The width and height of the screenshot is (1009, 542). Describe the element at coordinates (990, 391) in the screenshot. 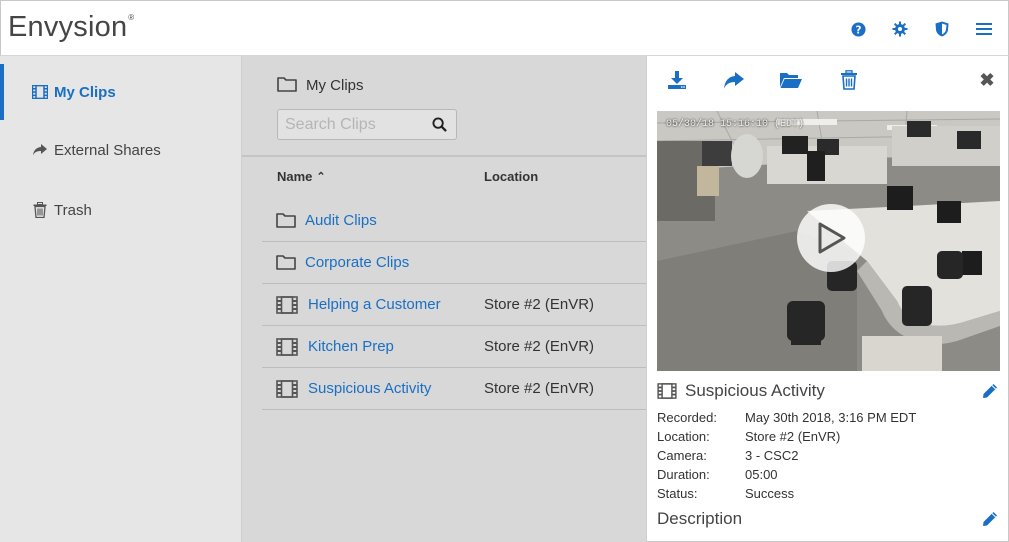

I see `edit-title-icon` at that location.